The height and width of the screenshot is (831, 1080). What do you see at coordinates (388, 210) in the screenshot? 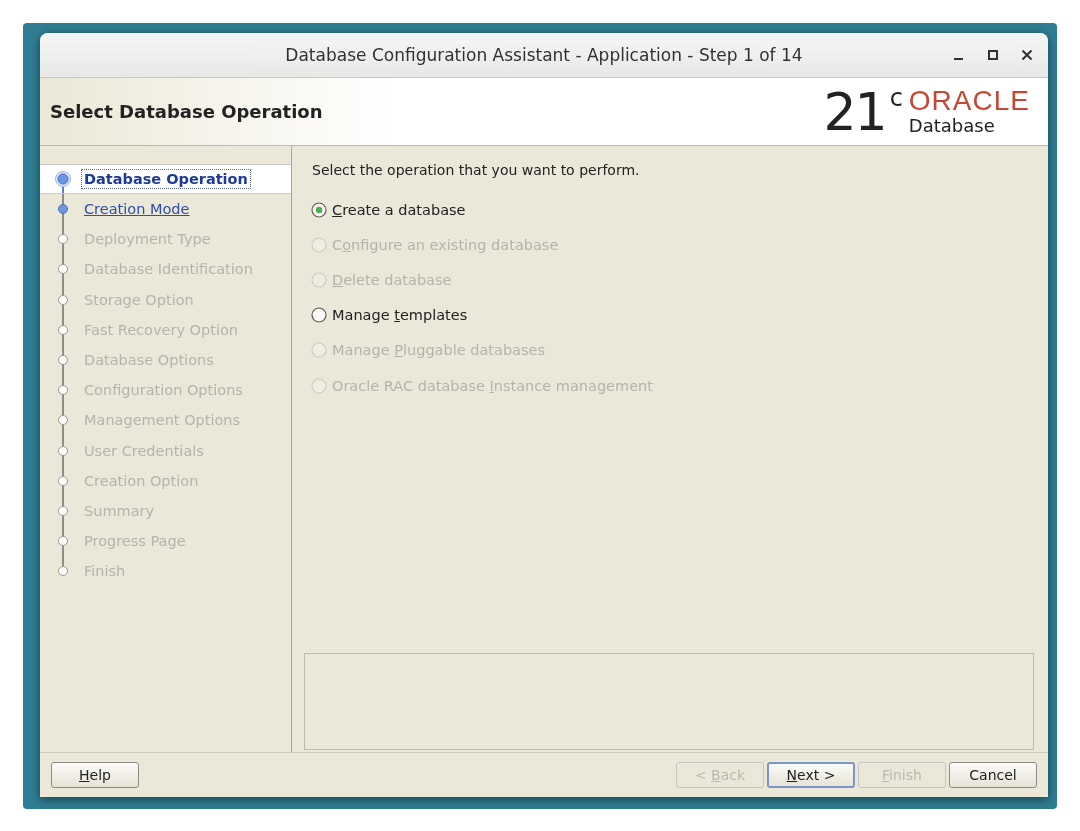
I see `radio-option: Create a database` at bounding box center [388, 210].